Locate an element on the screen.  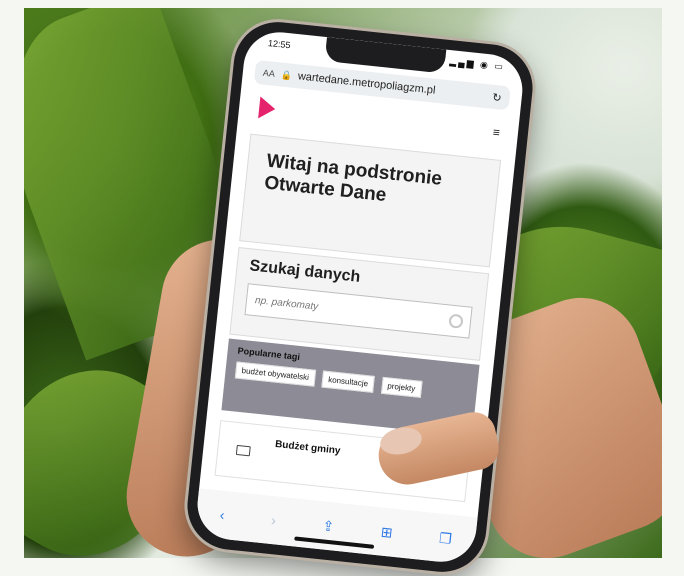
tag-projekty: projekty is located at coordinates (401, 387).